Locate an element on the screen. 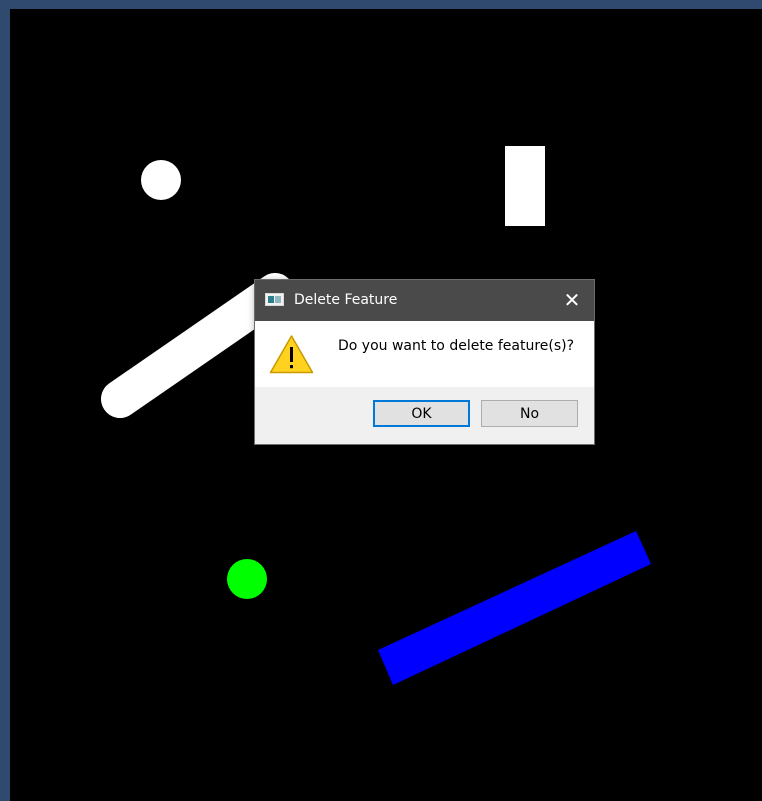 The height and width of the screenshot is (801, 762). ok-button: OK is located at coordinates (421, 413).